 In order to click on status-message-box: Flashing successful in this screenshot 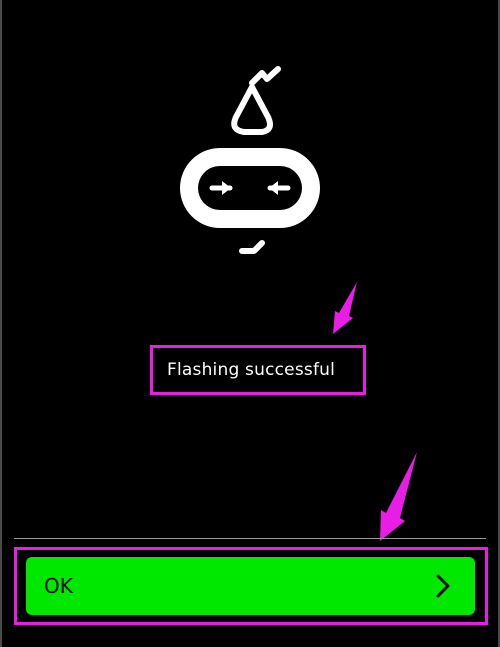, I will do `click(258, 370)`.